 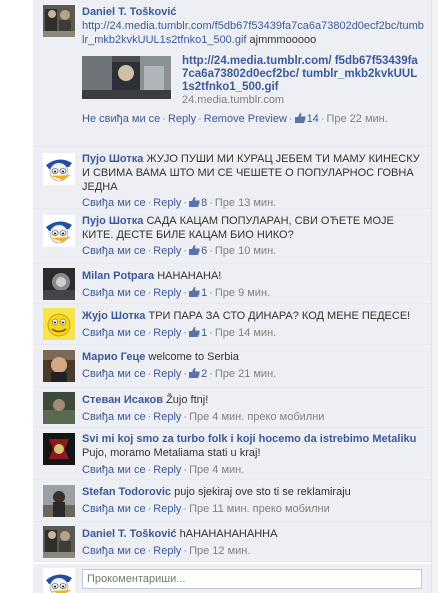 I want to click on comment-actions: Свиђа ми се · Reply · 1 · Пре 14 мин., so click(x=179, y=333).